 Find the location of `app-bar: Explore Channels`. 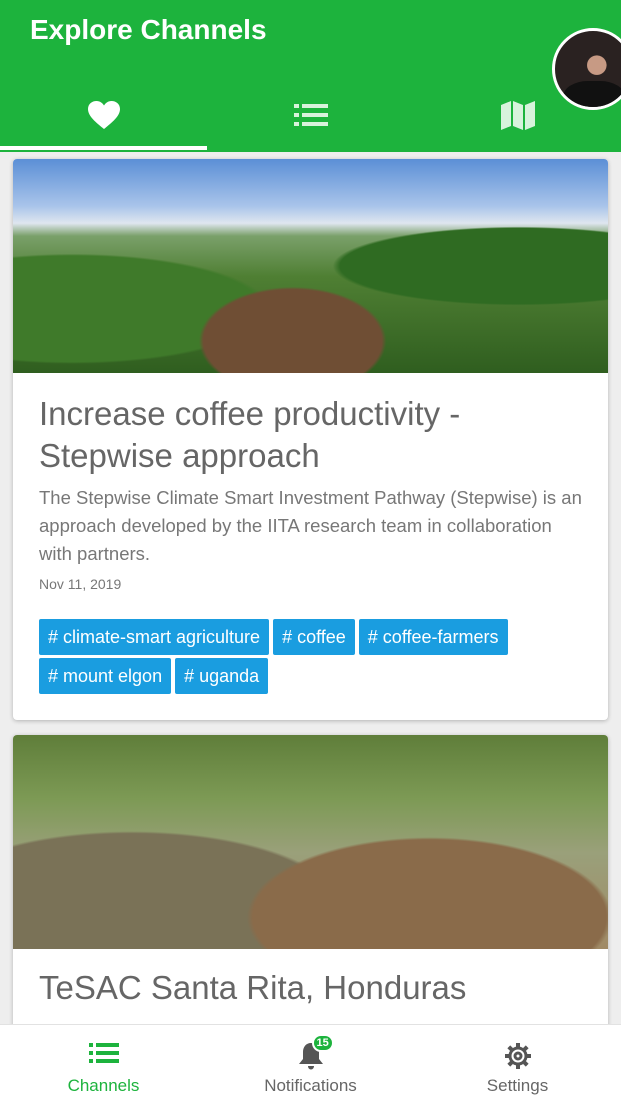

app-bar: Explore Channels is located at coordinates (310, 76).